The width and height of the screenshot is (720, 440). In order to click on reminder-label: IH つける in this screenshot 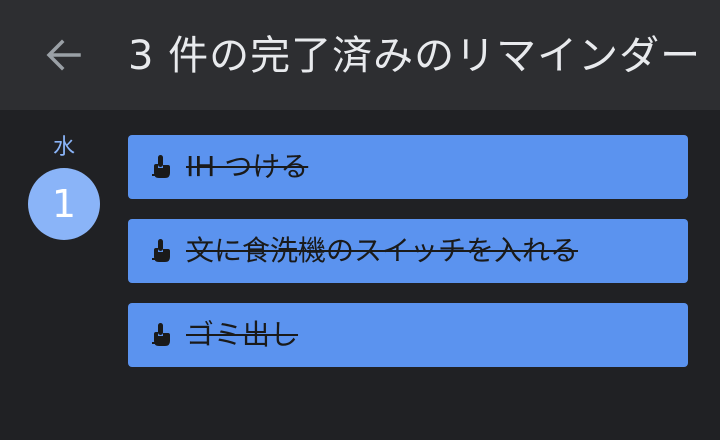, I will do `click(247, 166)`.